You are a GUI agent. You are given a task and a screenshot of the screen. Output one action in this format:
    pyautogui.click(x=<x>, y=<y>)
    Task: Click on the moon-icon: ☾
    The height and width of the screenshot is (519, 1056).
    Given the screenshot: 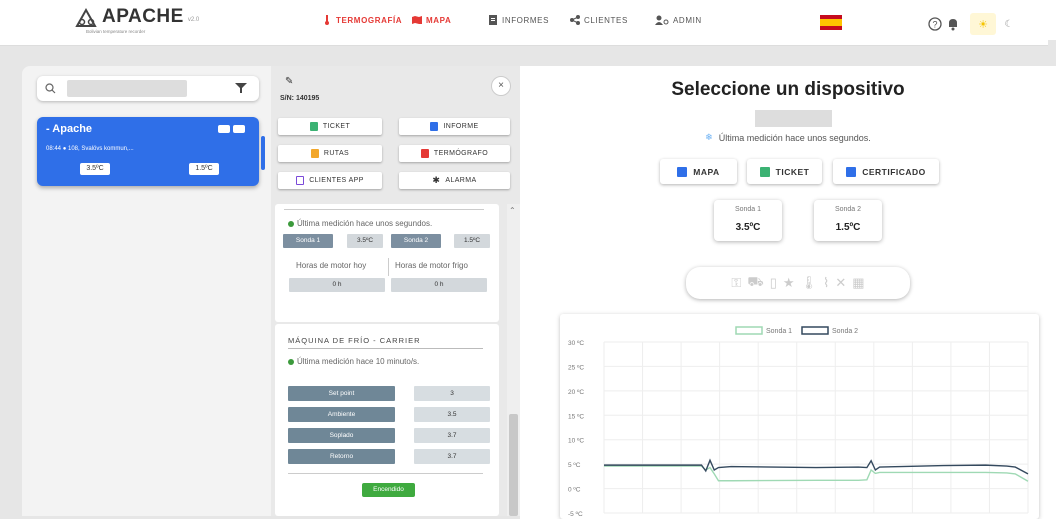 What is the action you would take?
    pyautogui.click(x=1009, y=24)
    